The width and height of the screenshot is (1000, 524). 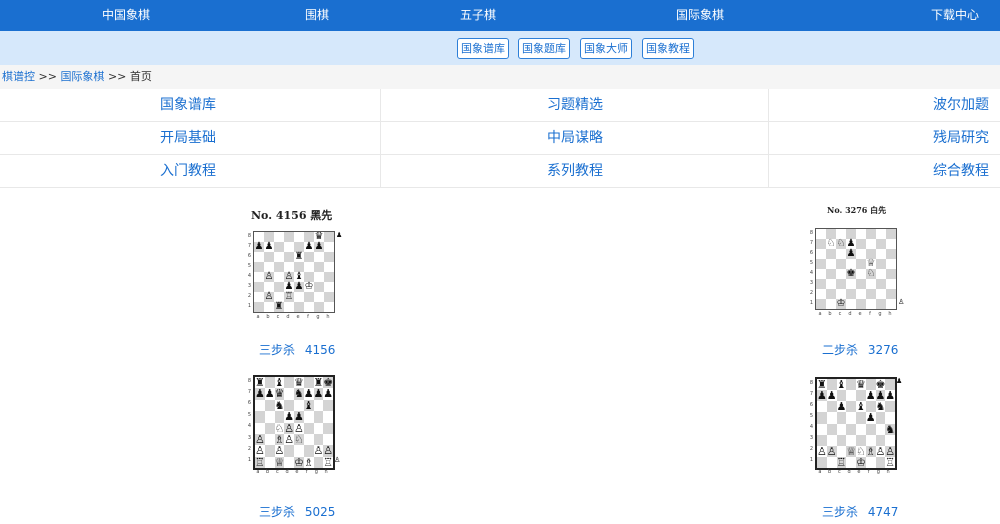 What do you see at coordinates (955, 15) in the screenshot?
I see `nav-download: 下载中心` at bounding box center [955, 15].